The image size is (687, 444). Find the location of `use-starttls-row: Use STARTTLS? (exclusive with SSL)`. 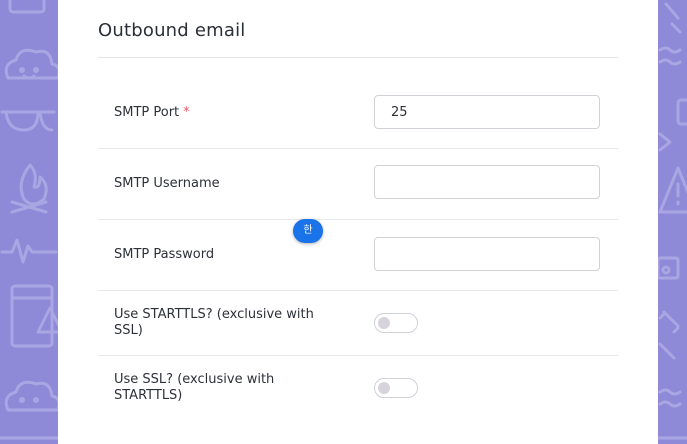

use-starttls-row: Use STARTTLS? (exclusive with SSL) is located at coordinates (358, 323).